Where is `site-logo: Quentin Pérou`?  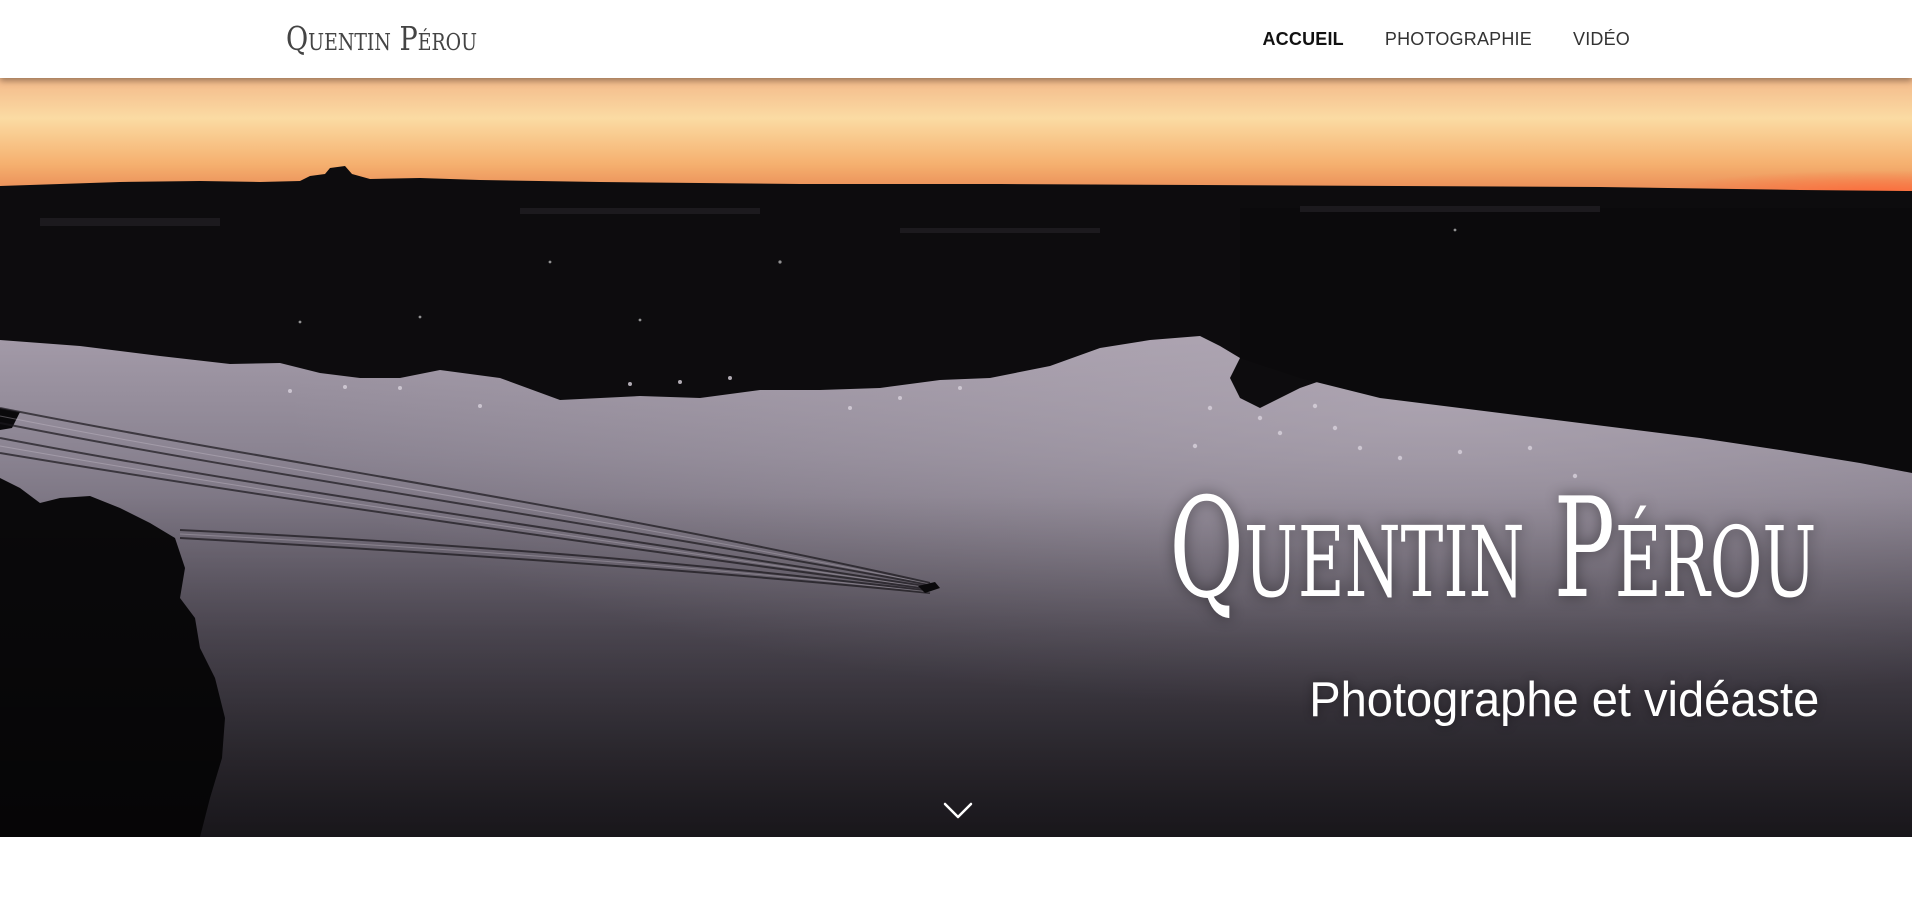
site-logo: Quentin Pérou is located at coordinates (381, 39).